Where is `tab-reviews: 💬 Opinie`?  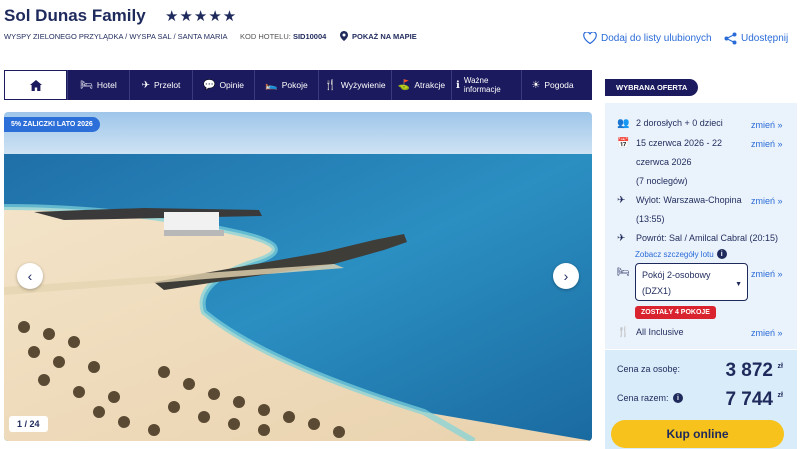 tab-reviews: 💬 Opinie is located at coordinates (223, 85).